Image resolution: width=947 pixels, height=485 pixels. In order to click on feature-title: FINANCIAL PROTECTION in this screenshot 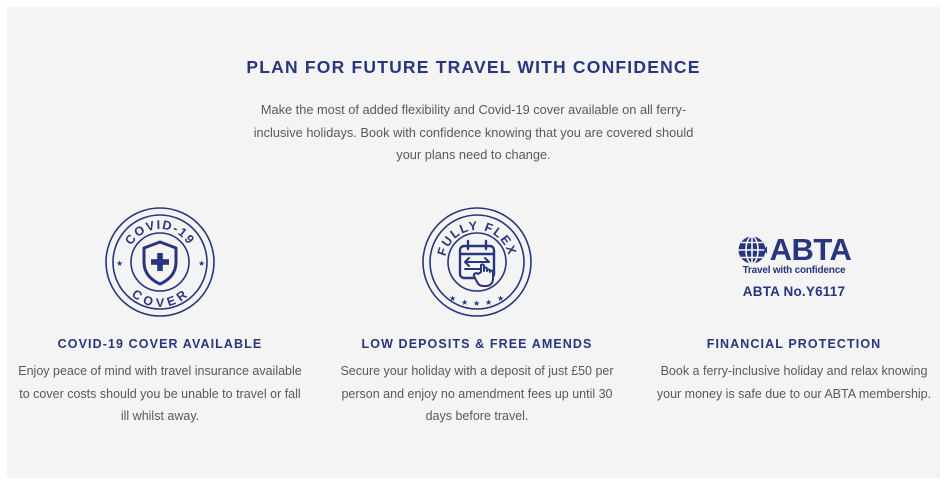, I will do `click(794, 344)`.